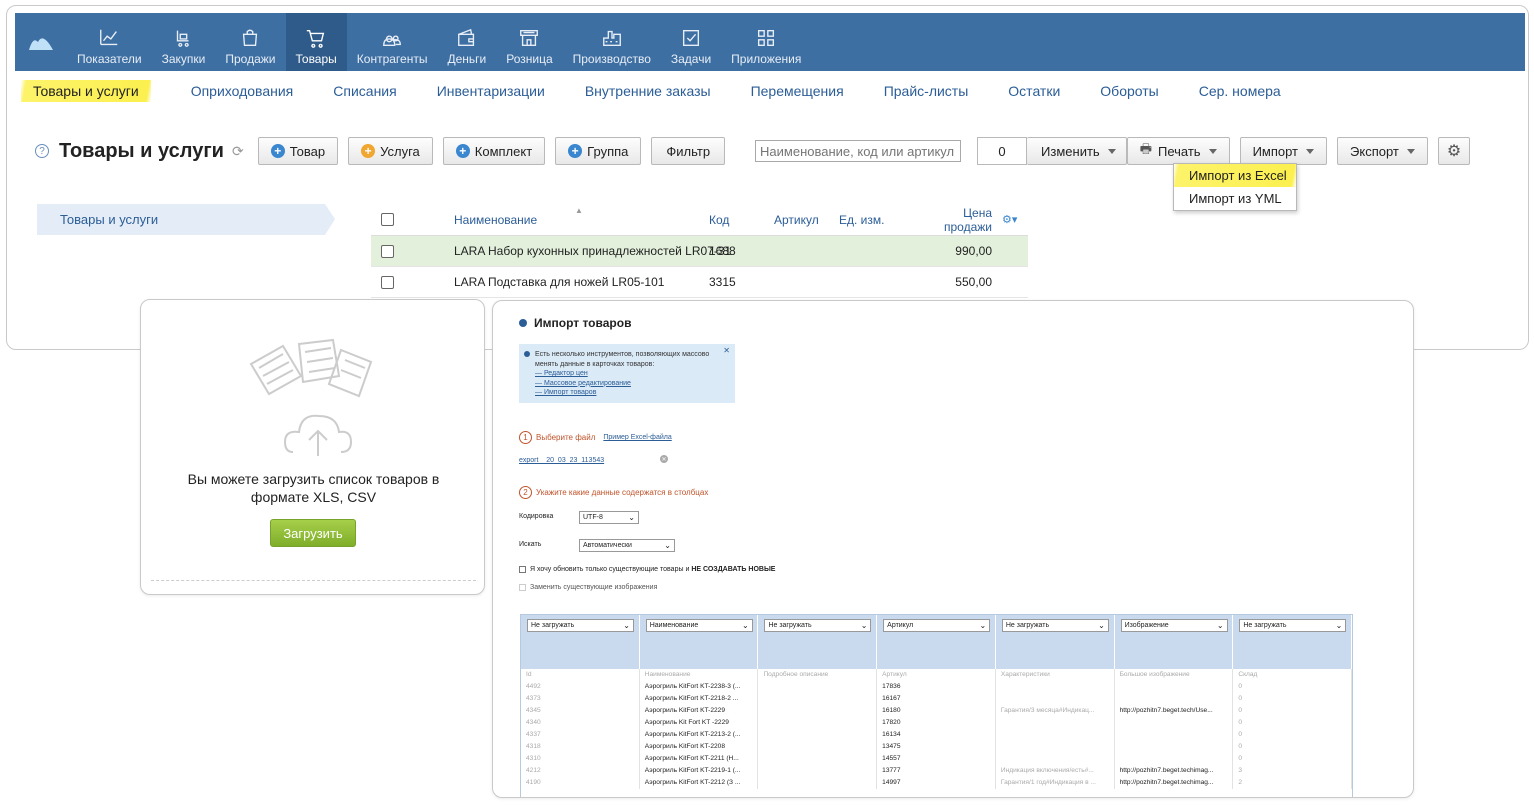 This screenshot has width=1534, height=805. Describe the element at coordinates (522, 587) in the screenshot. I see `replace-images-checkbox` at that location.